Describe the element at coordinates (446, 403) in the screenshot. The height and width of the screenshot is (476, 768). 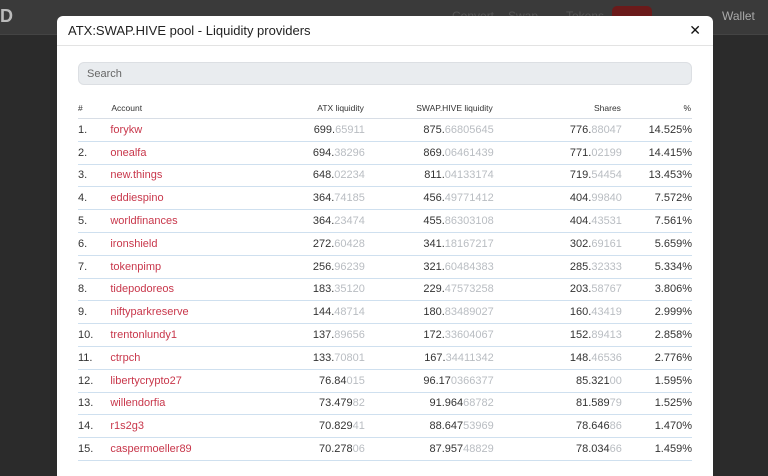
I see `hive-value: 91.964` at that location.